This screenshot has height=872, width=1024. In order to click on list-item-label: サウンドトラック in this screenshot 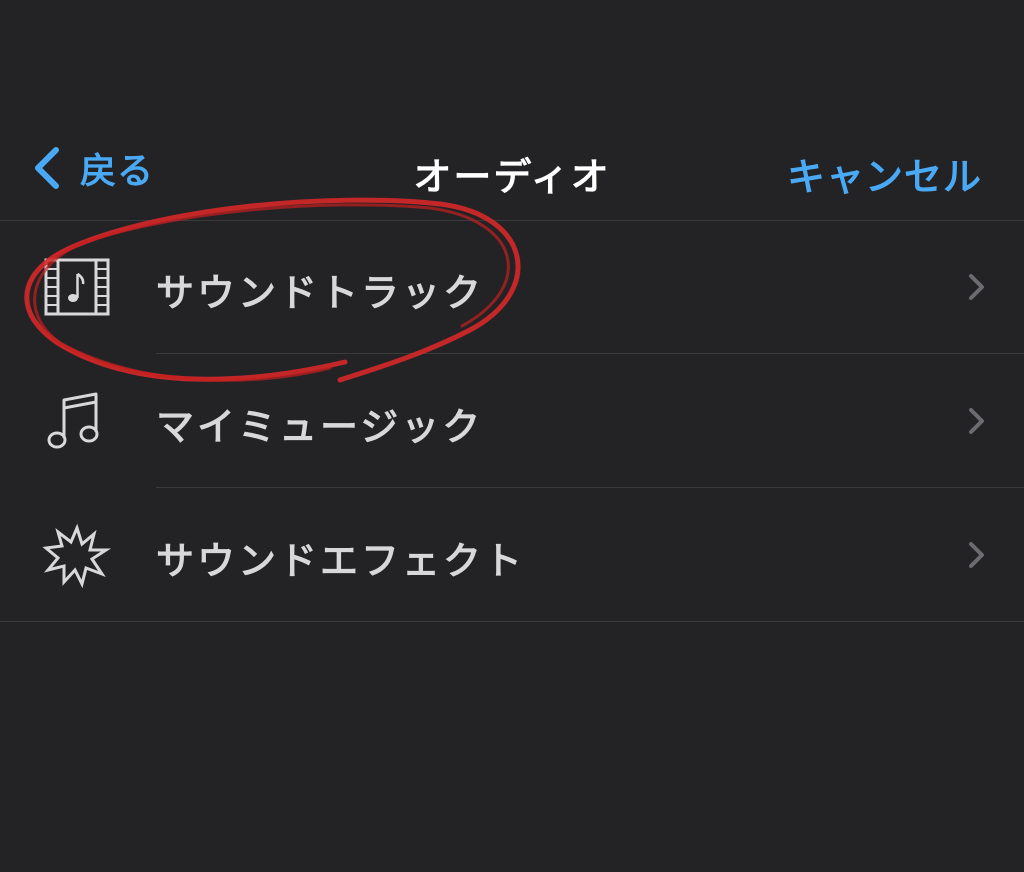, I will do `click(320, 293)`.